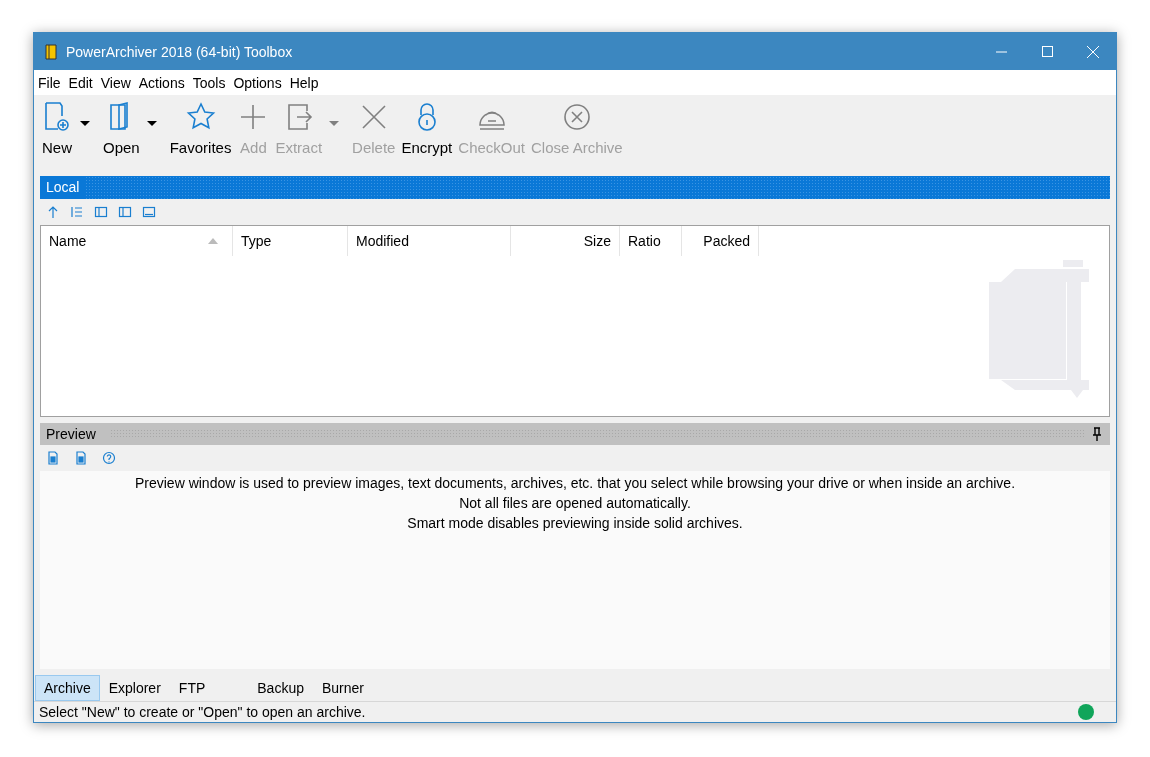 This screenshot has width=1150, height=757. Describe the element at coordinates (304, 82) in the screenshot. I see `menu-item: Help` at that location.